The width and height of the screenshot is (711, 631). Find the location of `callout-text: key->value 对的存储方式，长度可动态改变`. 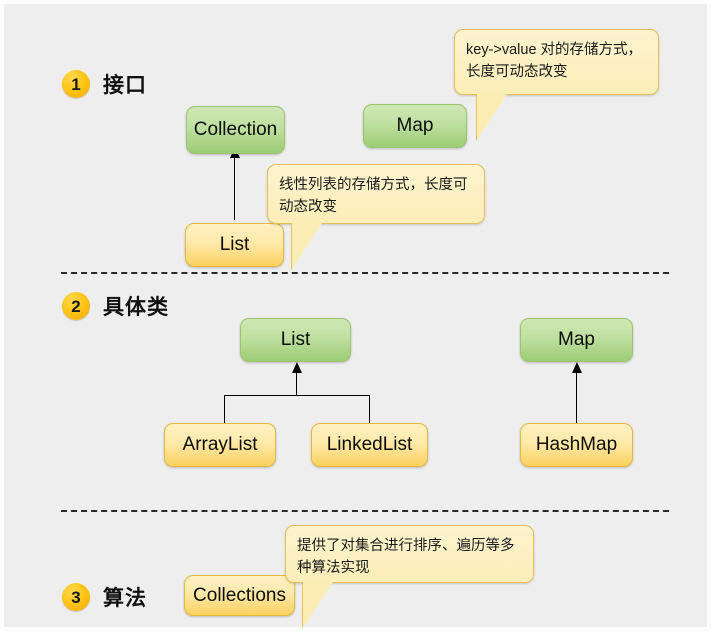

callout-text: key->value 对的存储方式，长度可动态改变 is located at coordinates (554, 61).